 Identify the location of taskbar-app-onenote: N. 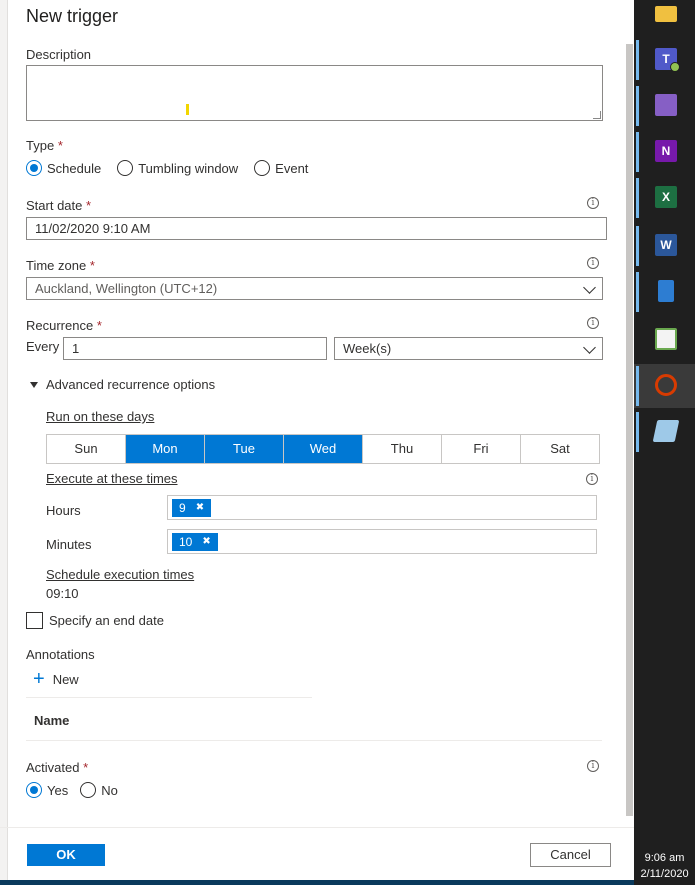
(664, 152).